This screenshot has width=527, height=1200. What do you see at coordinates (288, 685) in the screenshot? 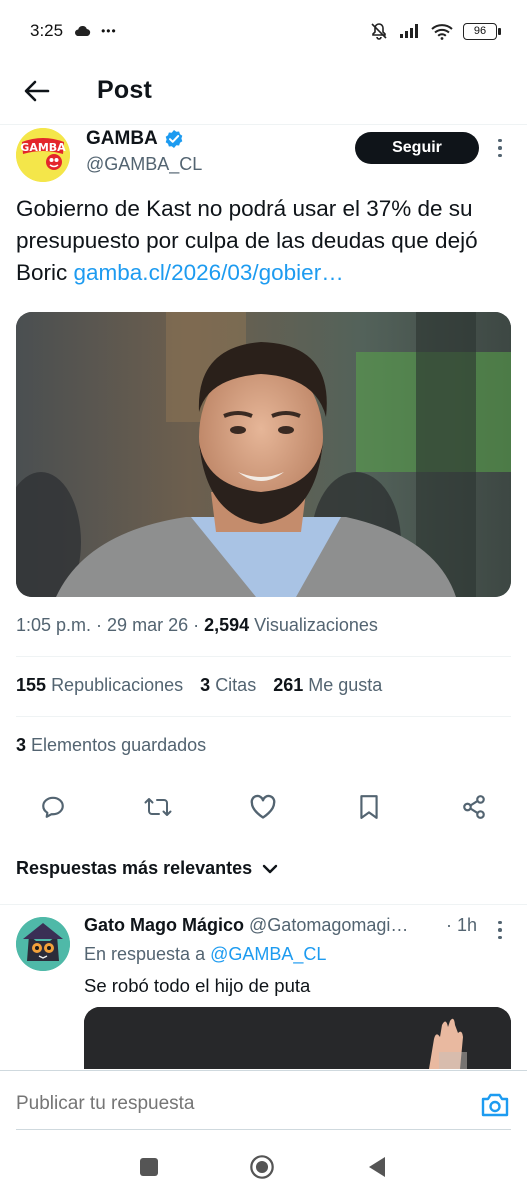
I see `likes-count: 261` at bounding box center [288, 685].